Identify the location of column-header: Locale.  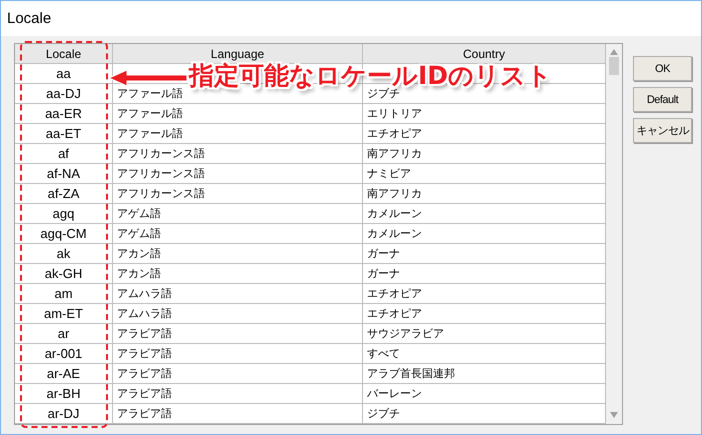
(64, 54).